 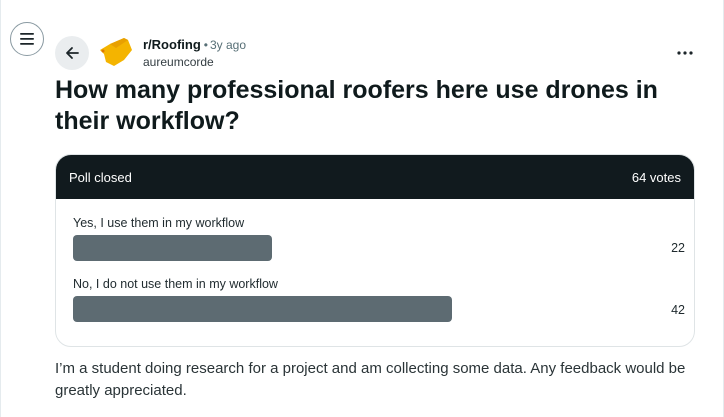 I want to click on poll-option: No, I do not use them in my workflow 42, so click(x=379, y=299).